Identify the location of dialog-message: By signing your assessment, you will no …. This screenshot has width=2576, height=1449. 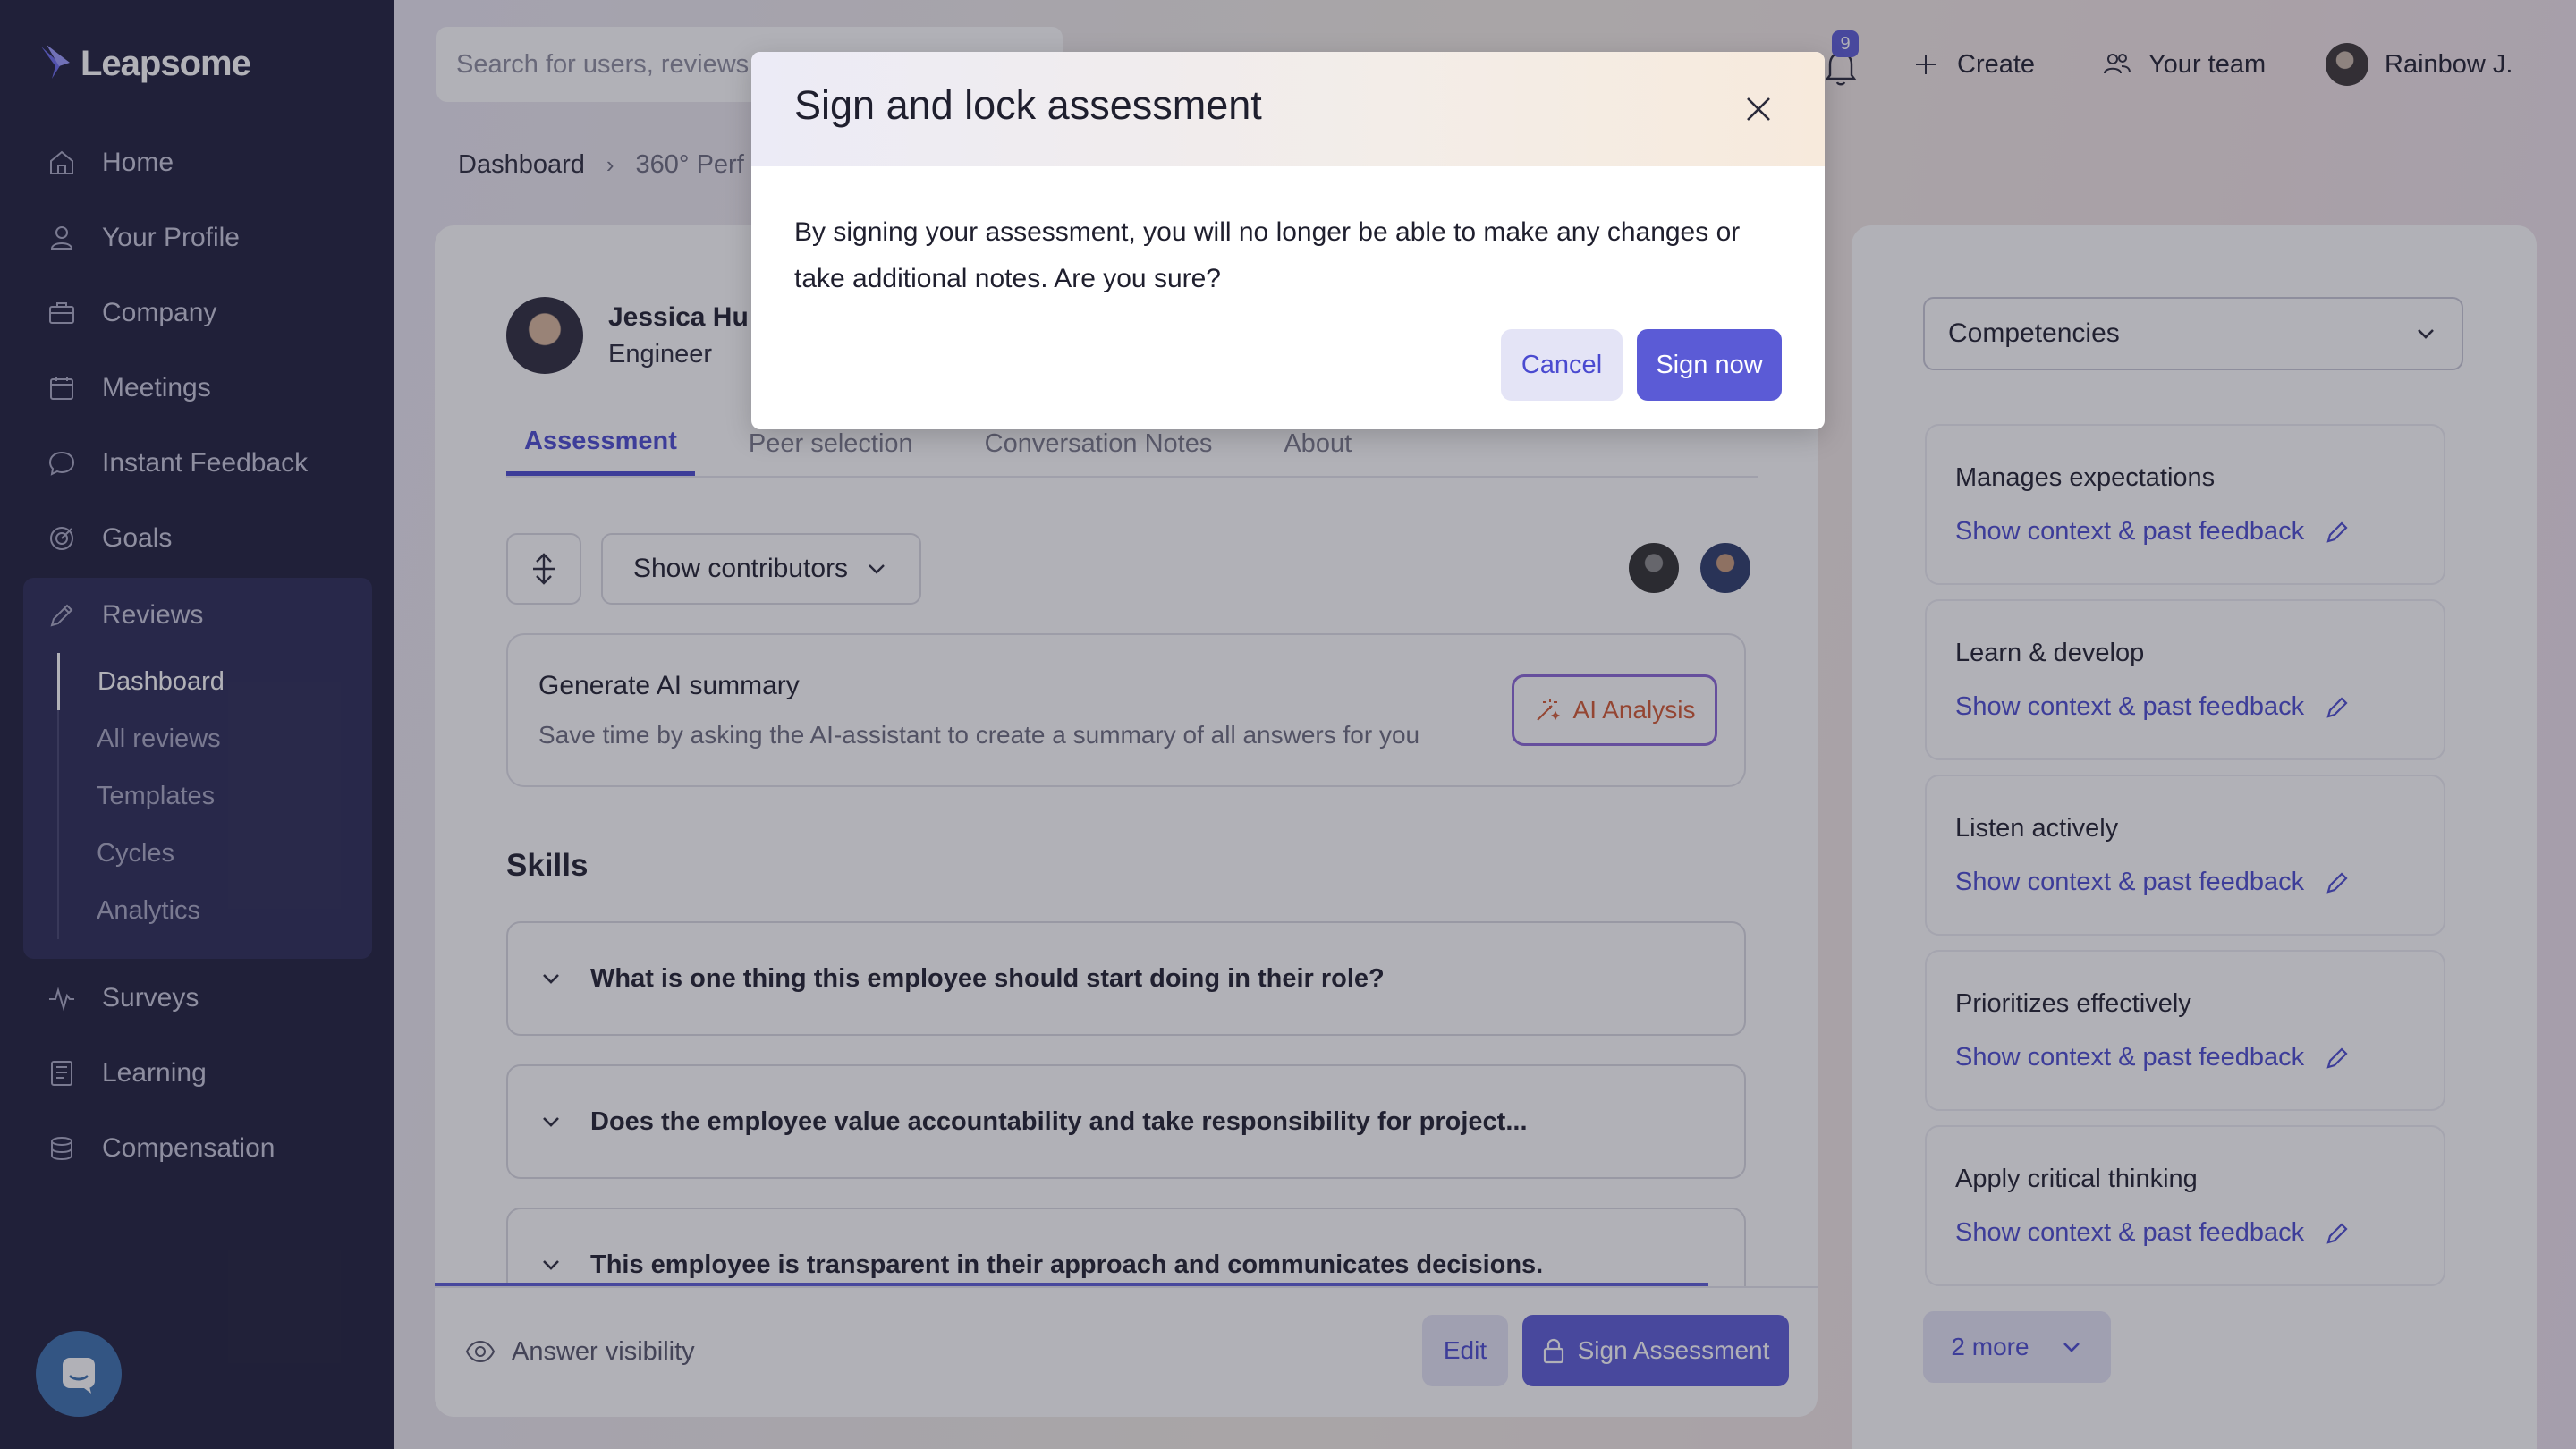
(1267, 255).